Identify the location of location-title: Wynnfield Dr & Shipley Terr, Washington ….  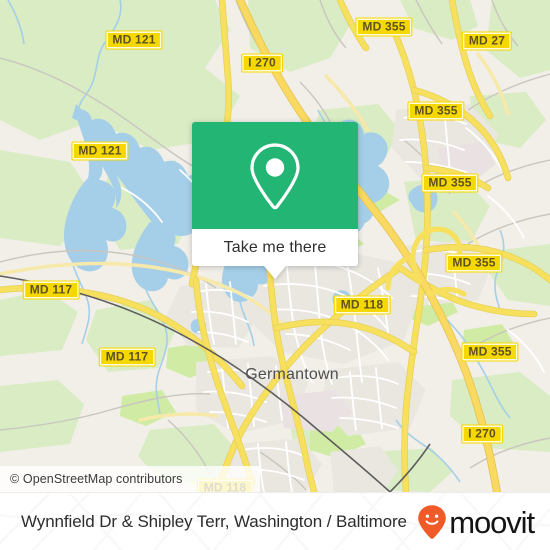
(214, 521).